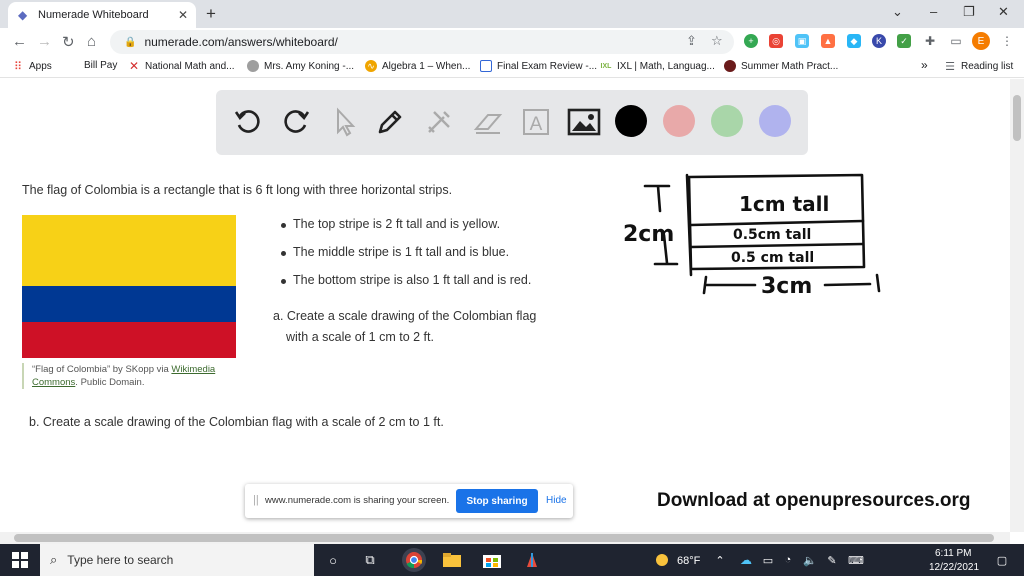 The height and width of the screenshot is (576, 1024). I want to click on profile-avatar: E, so click(981, 41).